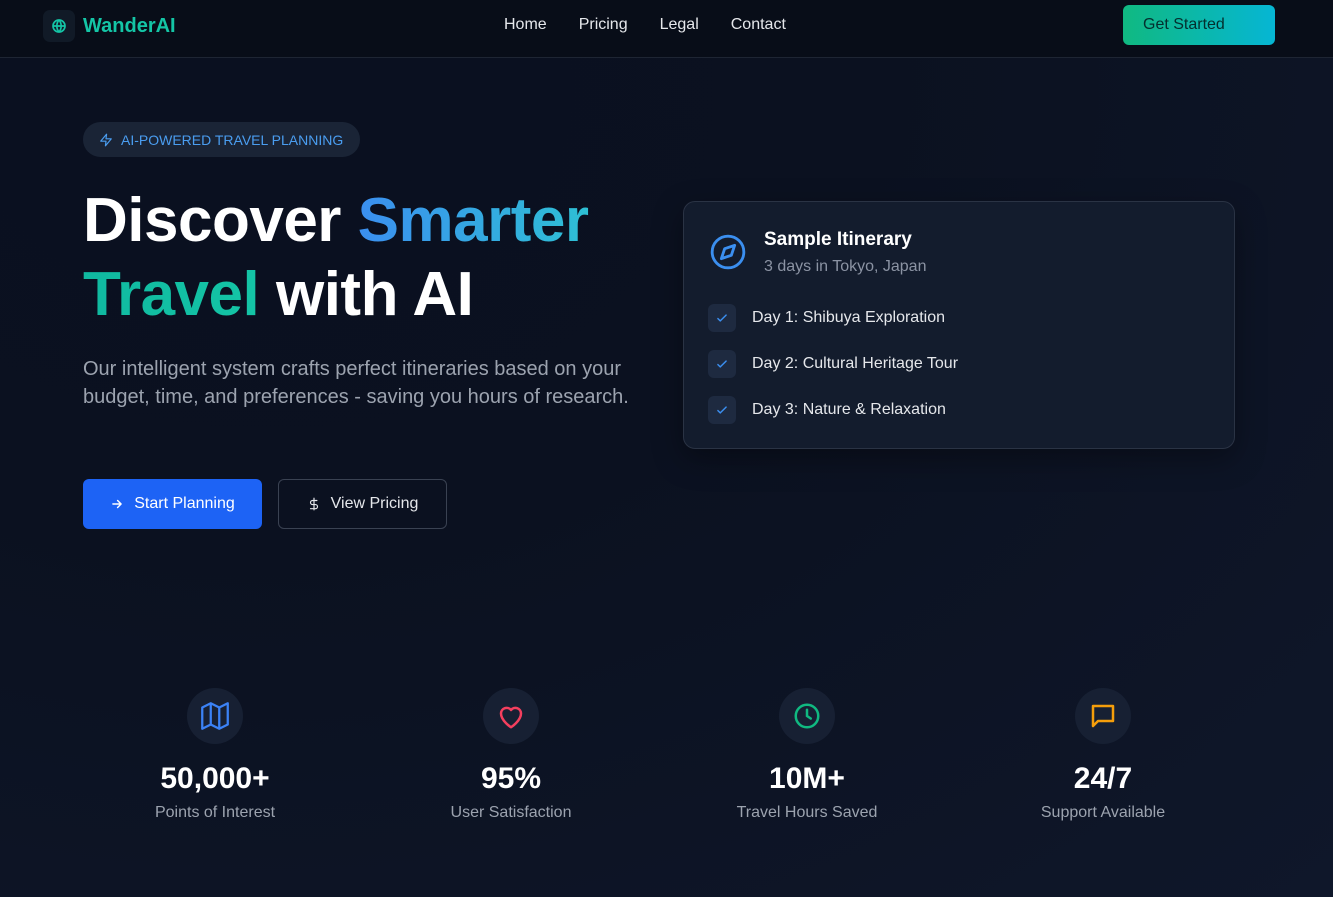  I want to click on message-icon, so click(1103, 716).